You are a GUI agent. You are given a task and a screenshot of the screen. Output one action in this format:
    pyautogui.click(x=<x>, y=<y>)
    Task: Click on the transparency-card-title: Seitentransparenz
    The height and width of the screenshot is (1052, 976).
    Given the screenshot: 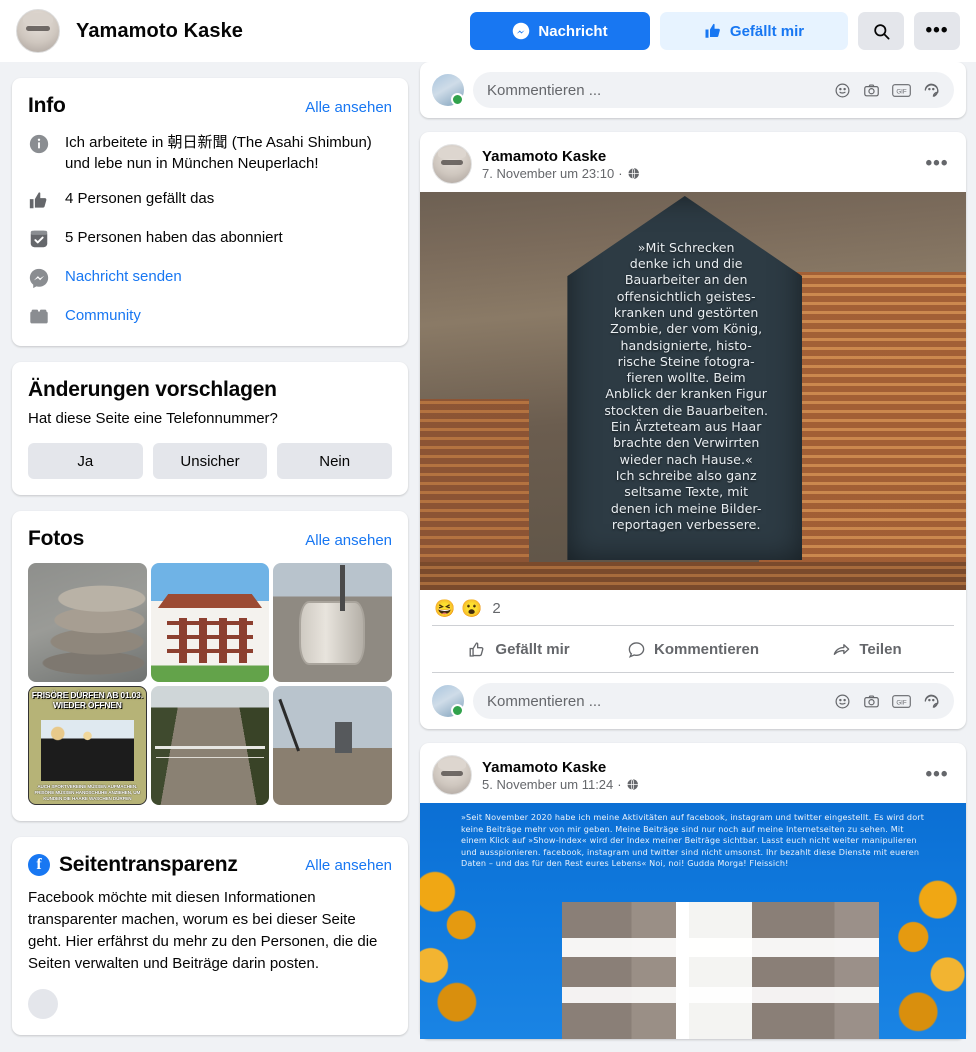 What is the action you would take?
    pyautogui.click(x=148, y=864)
    